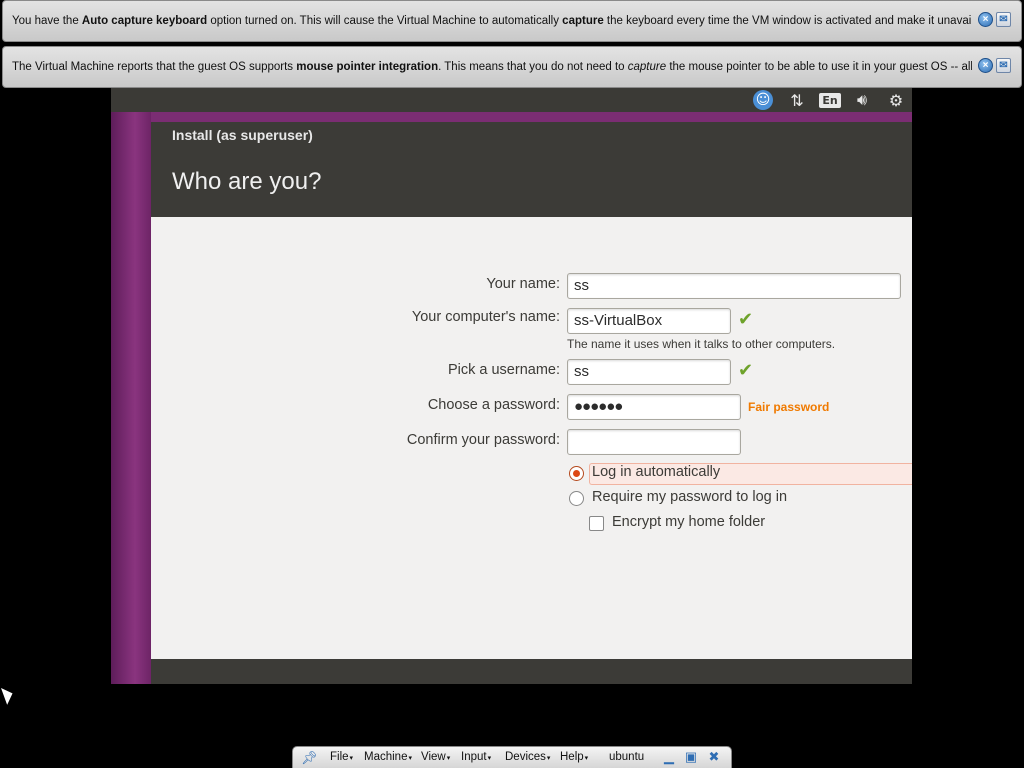 This screenshot has height=768, width=1024. What do you see at coordinates (476, 757) in the screenshot?
I see `menu-input: Input` at bounding box center [476, 757].